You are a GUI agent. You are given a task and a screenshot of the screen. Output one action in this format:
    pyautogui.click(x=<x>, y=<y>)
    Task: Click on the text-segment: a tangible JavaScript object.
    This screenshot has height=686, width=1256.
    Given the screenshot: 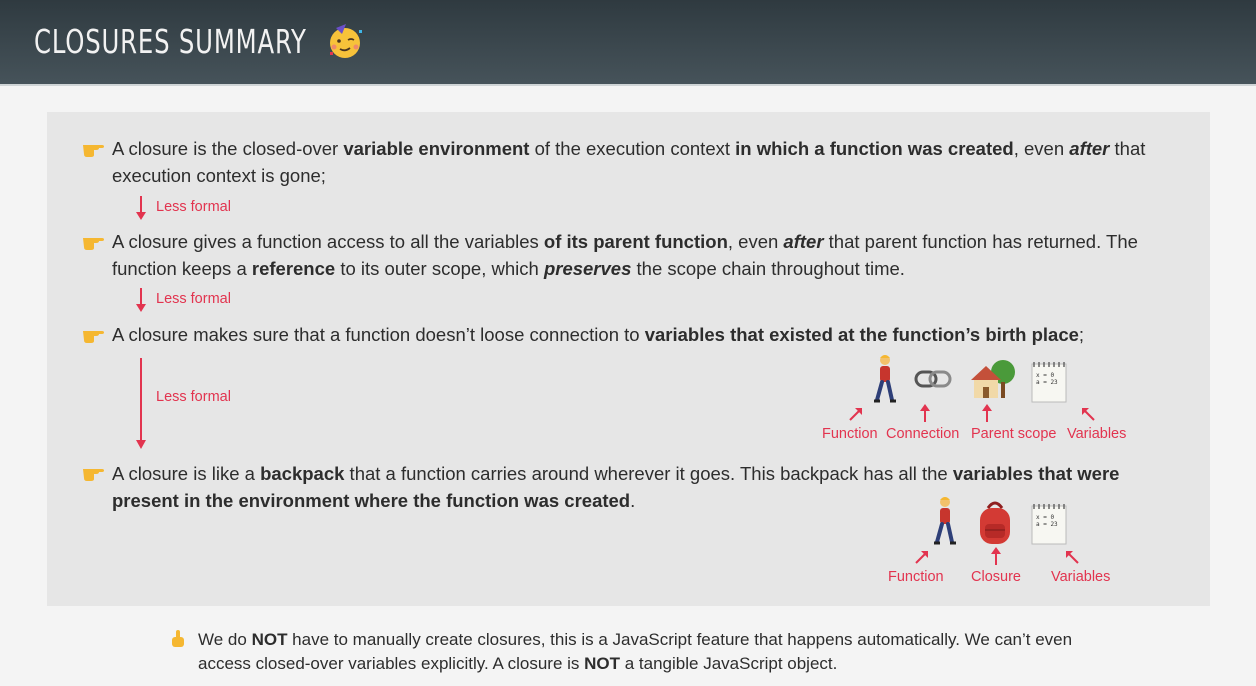 What is the action you would take?
    pyautogui.click(x=729, y=663)
    